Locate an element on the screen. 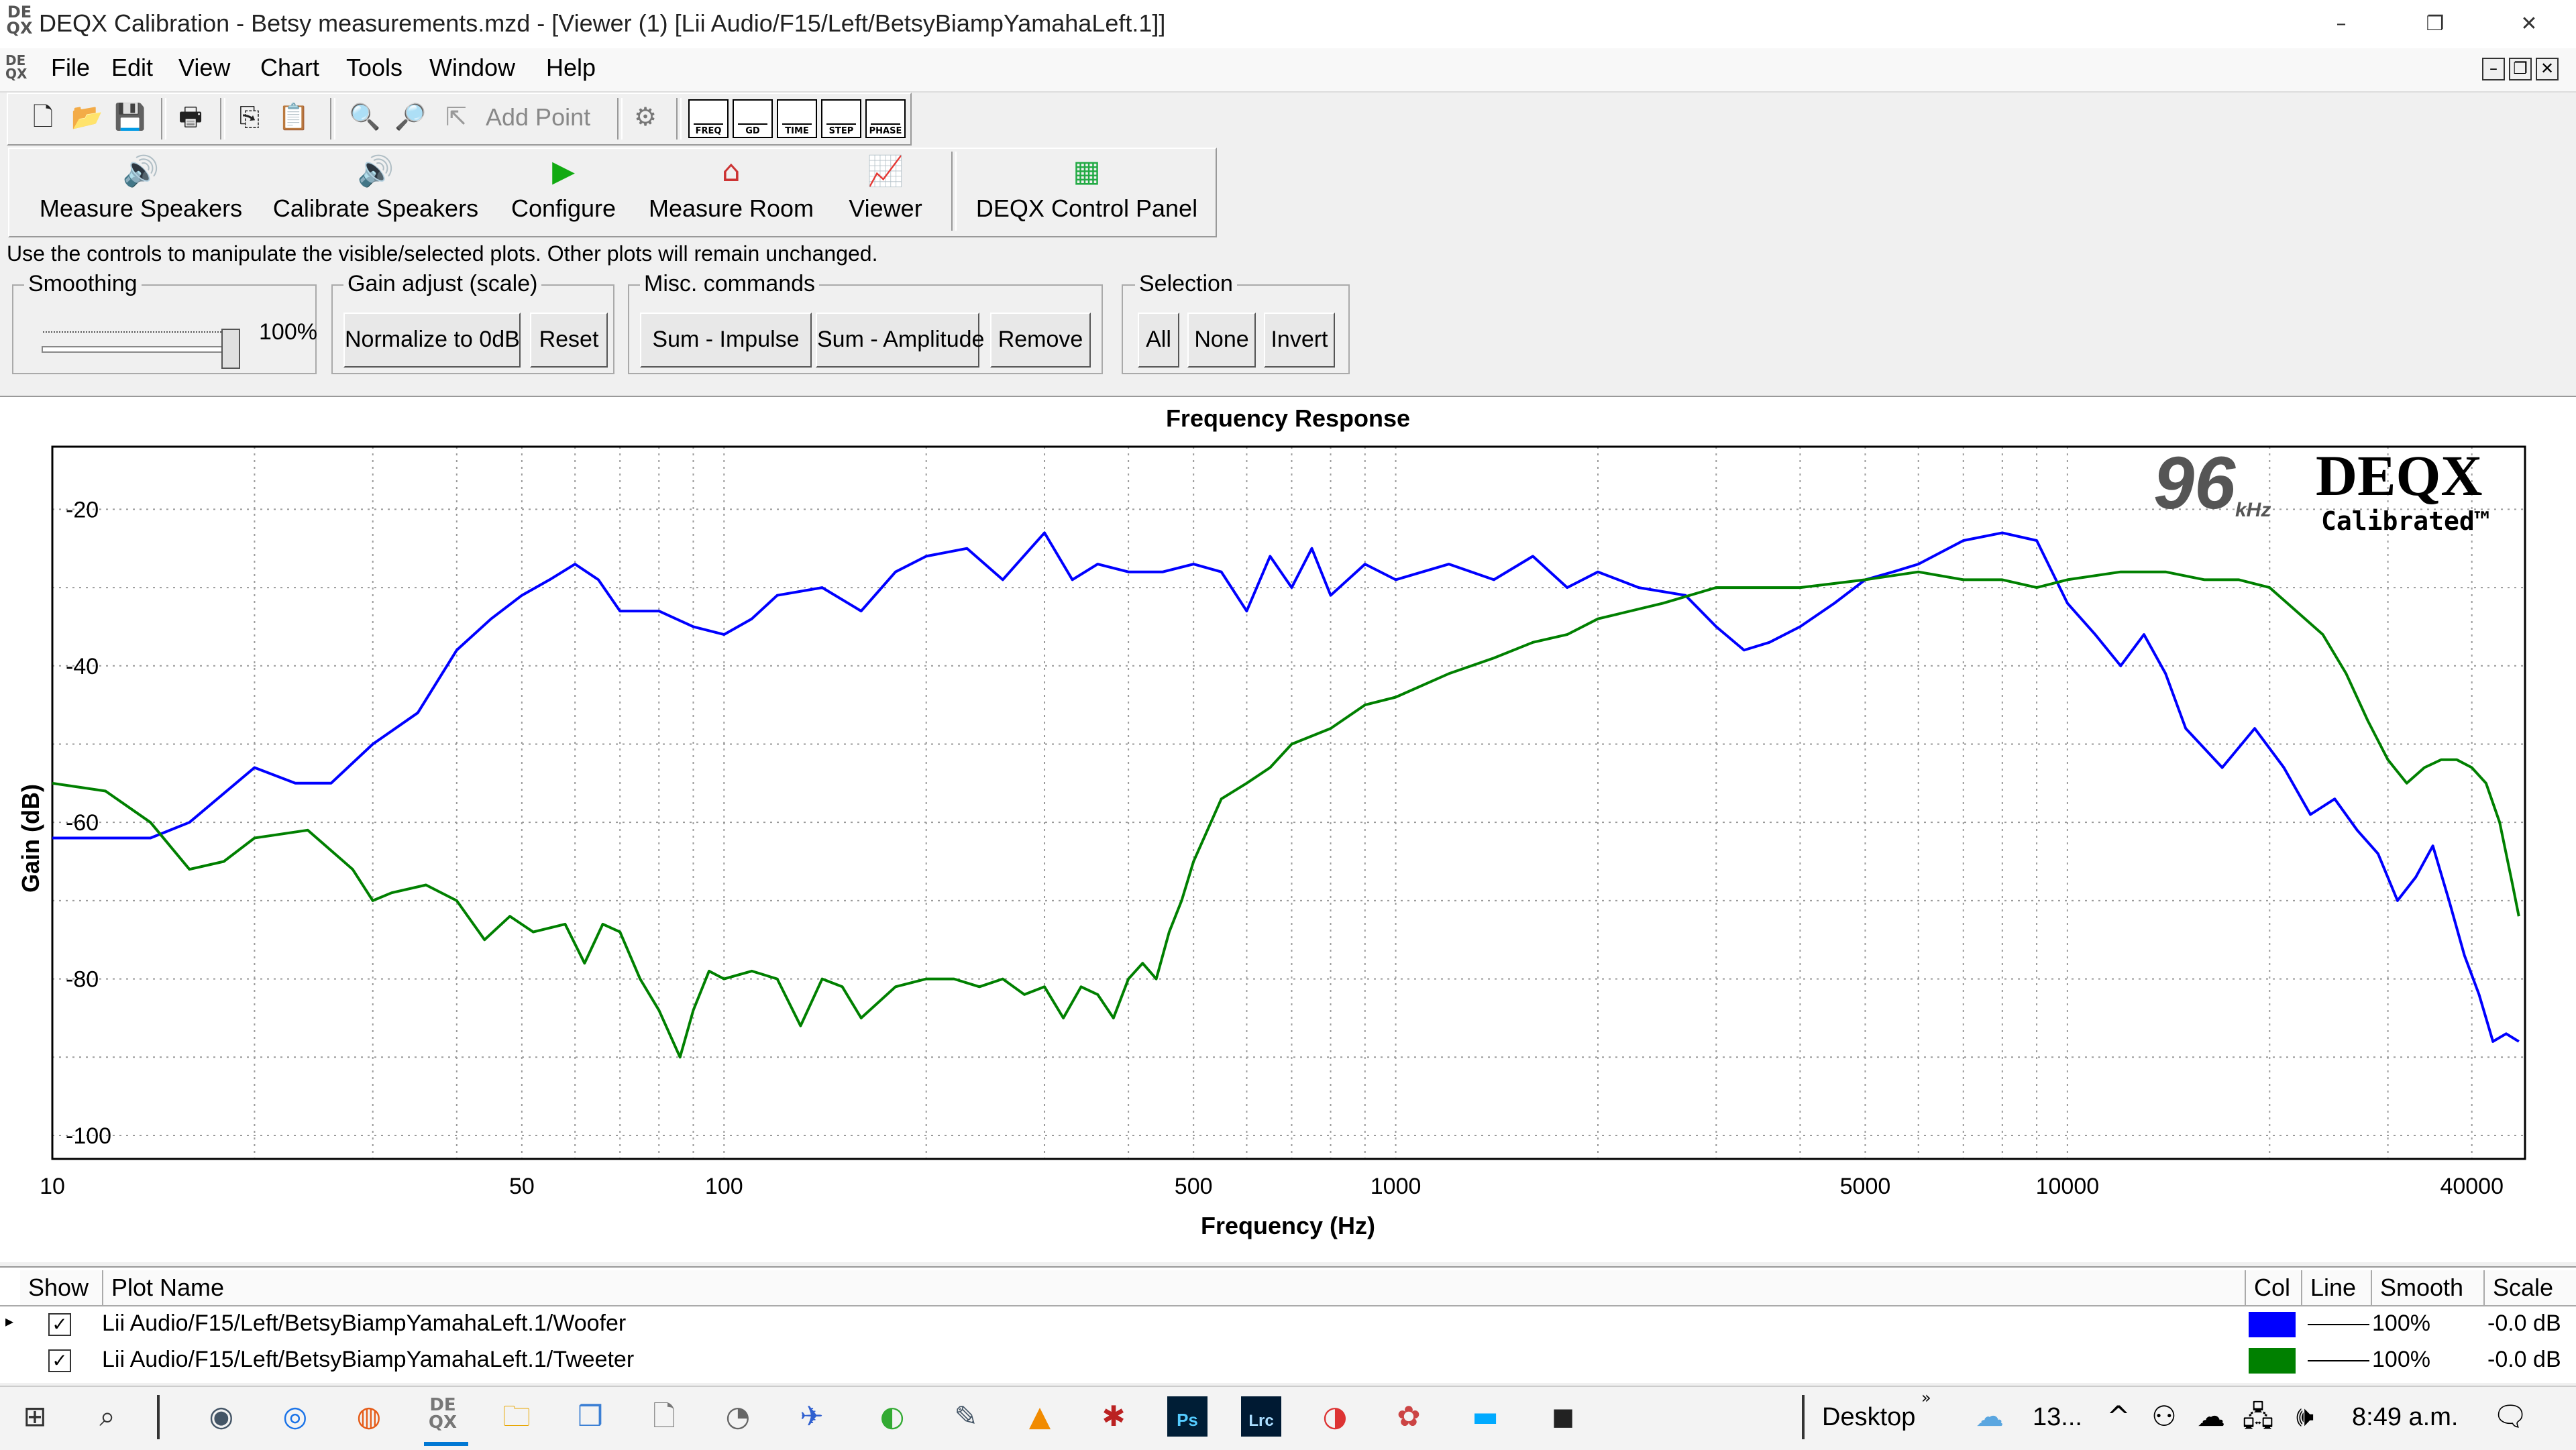 This screenshot has height=1450, width=2576. show-checkbox-tweeter: ✓ is located at coordinates (59, 1360).